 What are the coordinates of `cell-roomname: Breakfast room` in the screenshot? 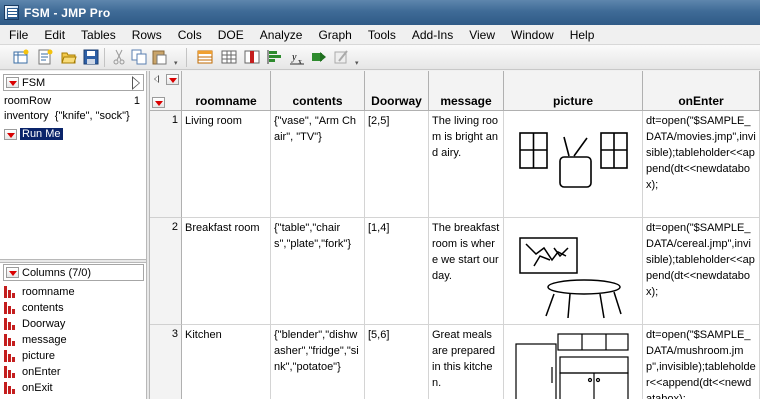 It's located at (226, 271).